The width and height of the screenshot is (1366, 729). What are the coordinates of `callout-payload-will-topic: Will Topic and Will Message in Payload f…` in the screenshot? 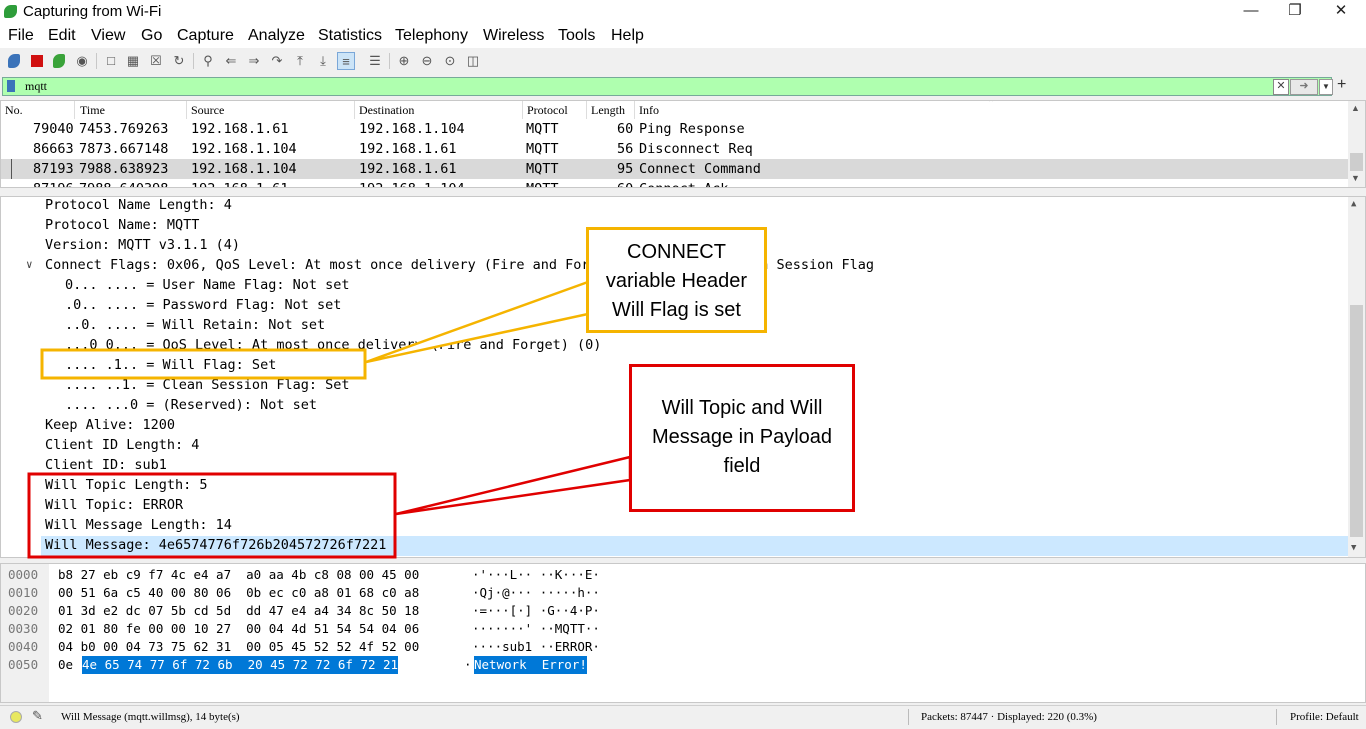 It's located at (742, 438).